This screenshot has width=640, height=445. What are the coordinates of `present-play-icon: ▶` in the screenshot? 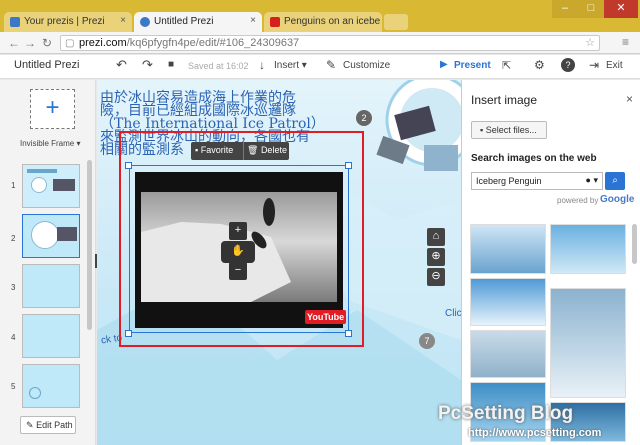 It's located at (444, 64).